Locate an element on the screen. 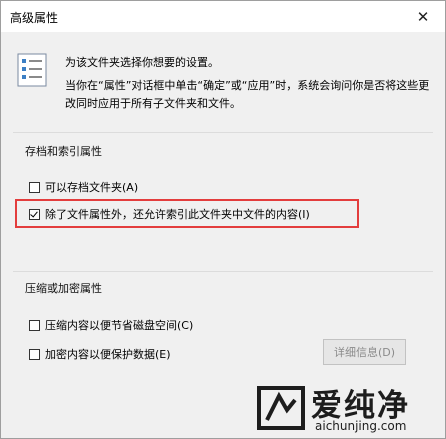 The image size is (446, 439). encrypt-checkbox-row: 加密内容以便保护数据(E) is located at coordinates (100, 354).